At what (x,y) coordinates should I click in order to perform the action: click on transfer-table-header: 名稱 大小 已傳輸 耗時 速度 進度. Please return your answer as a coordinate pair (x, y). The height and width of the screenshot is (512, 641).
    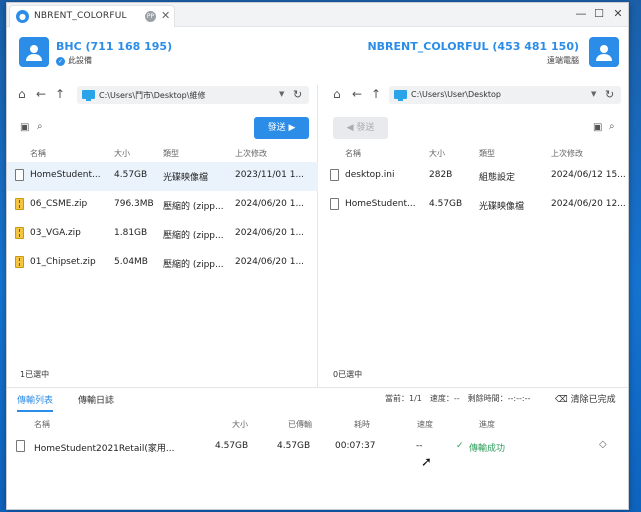
    Looking at the image, I should click on (317, 425).